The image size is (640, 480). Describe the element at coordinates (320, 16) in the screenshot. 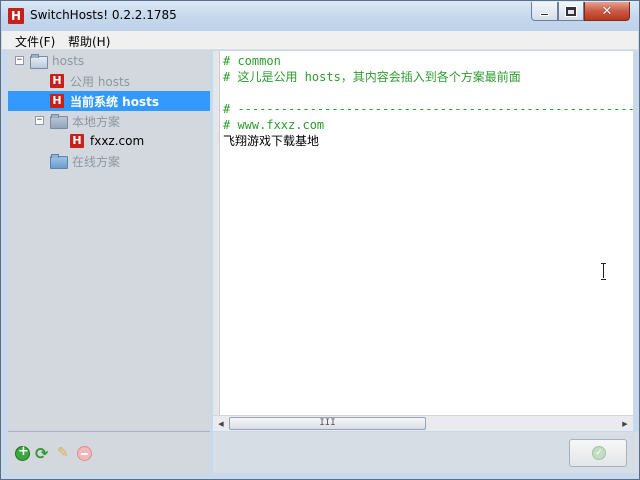

I see `title-bar: H SwitchHosts! 0.2.2.1785 ✕` at that location.